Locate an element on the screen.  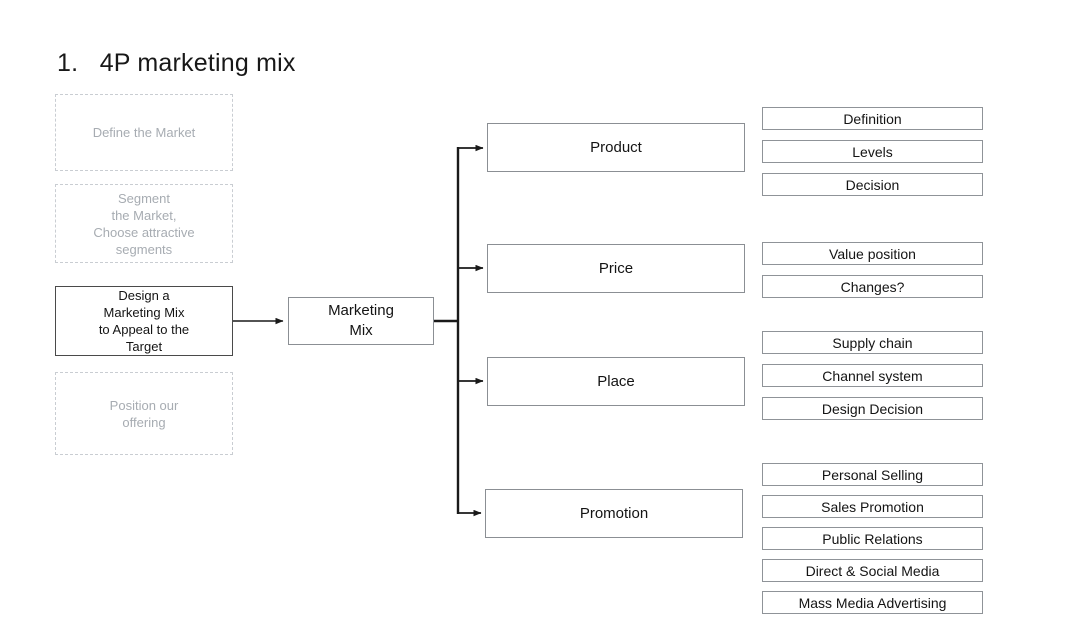
detail-label: Definition is located at coordinates (872, 118).